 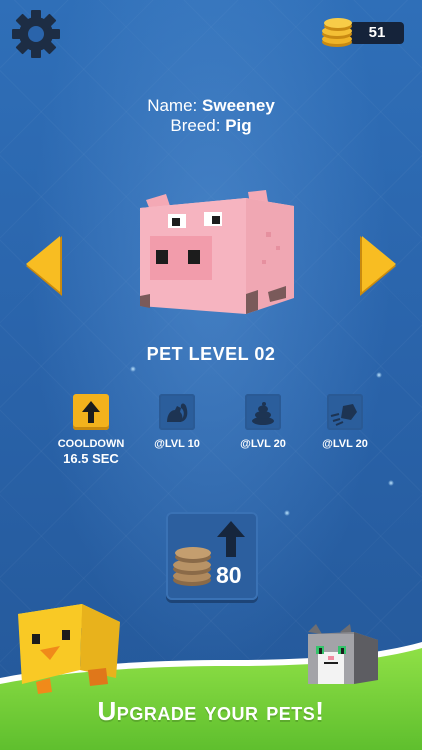 What do you see at coordinates (177, 444) in the screenshot?
I see `skill-label: @LVL 10` at bounding box center [177, 444].